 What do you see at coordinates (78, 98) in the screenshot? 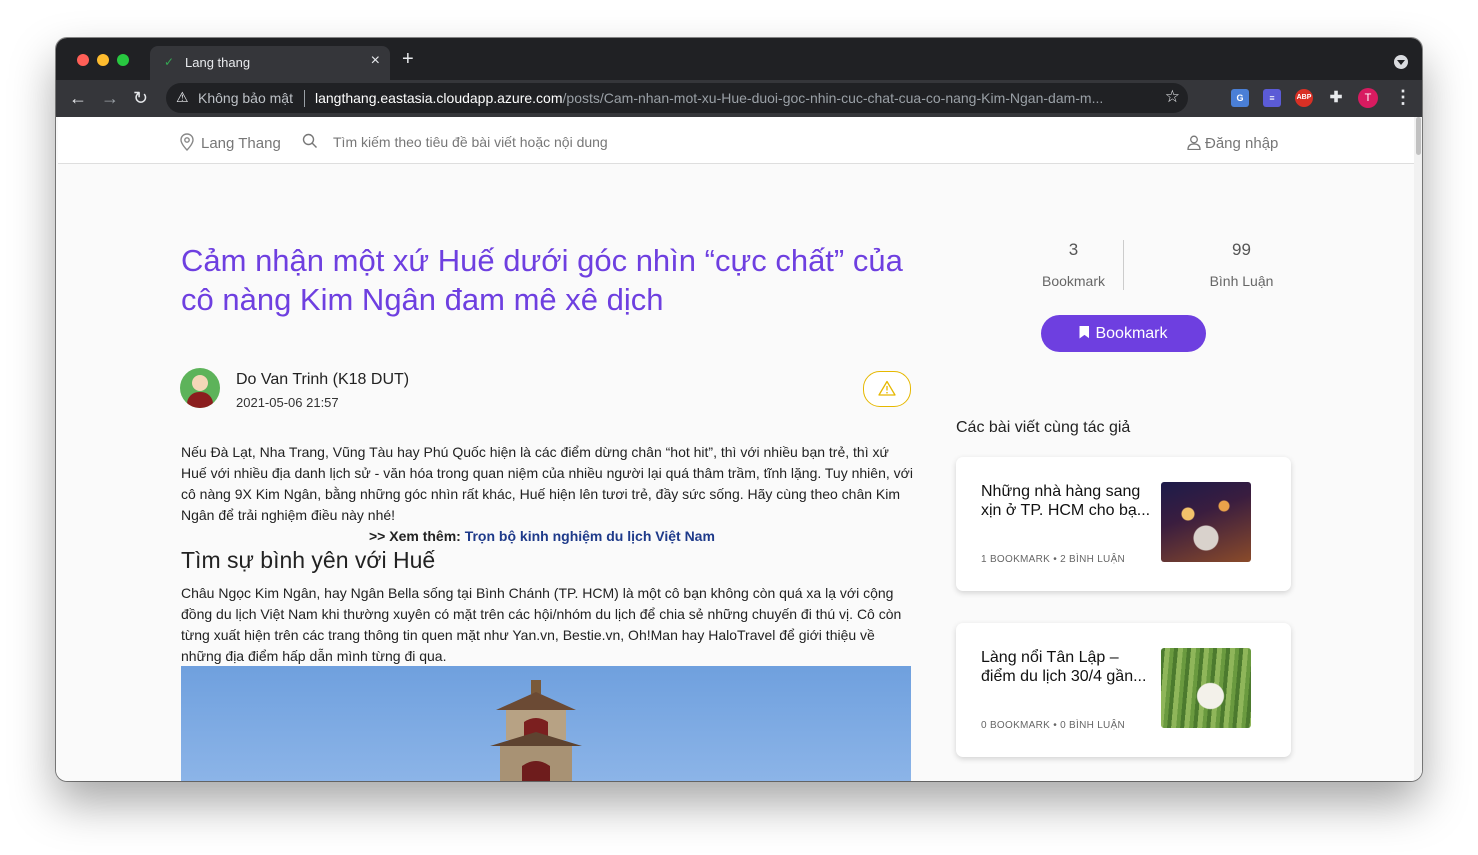
I see `back-icon: ←` at bounding box center [78, 98].